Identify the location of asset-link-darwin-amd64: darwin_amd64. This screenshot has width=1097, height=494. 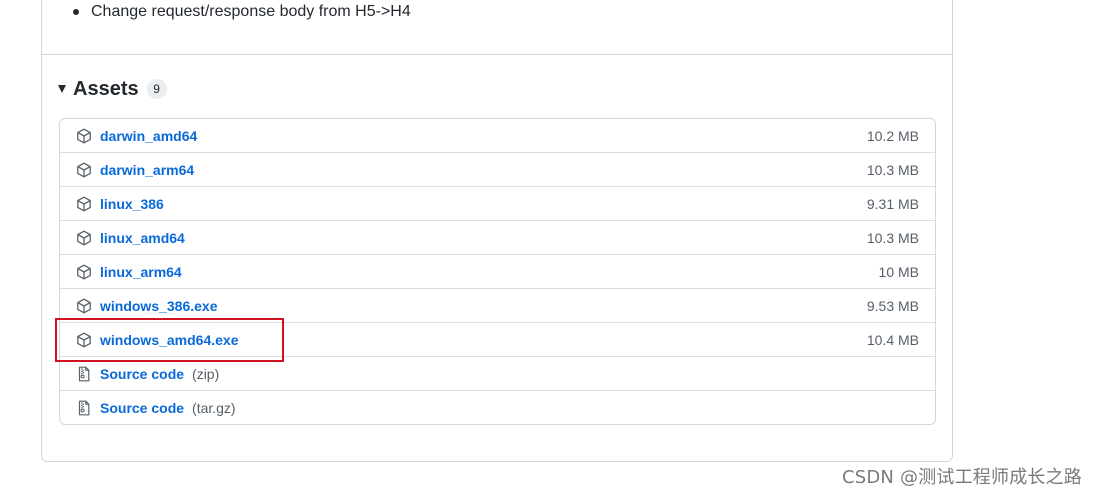
(148, 136).